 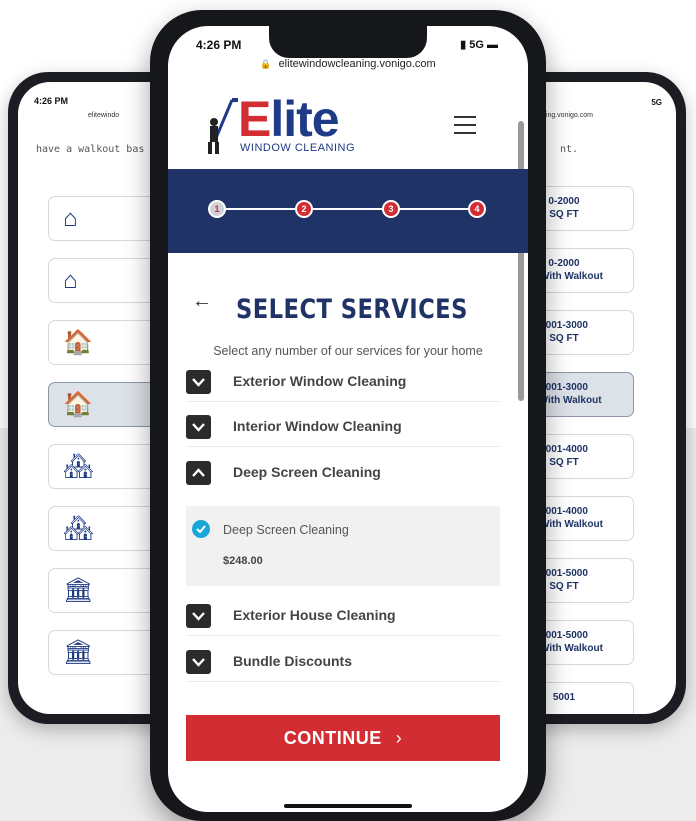 I want to click on page-title: SELECT SERVICES, so click(x=352, y=309).